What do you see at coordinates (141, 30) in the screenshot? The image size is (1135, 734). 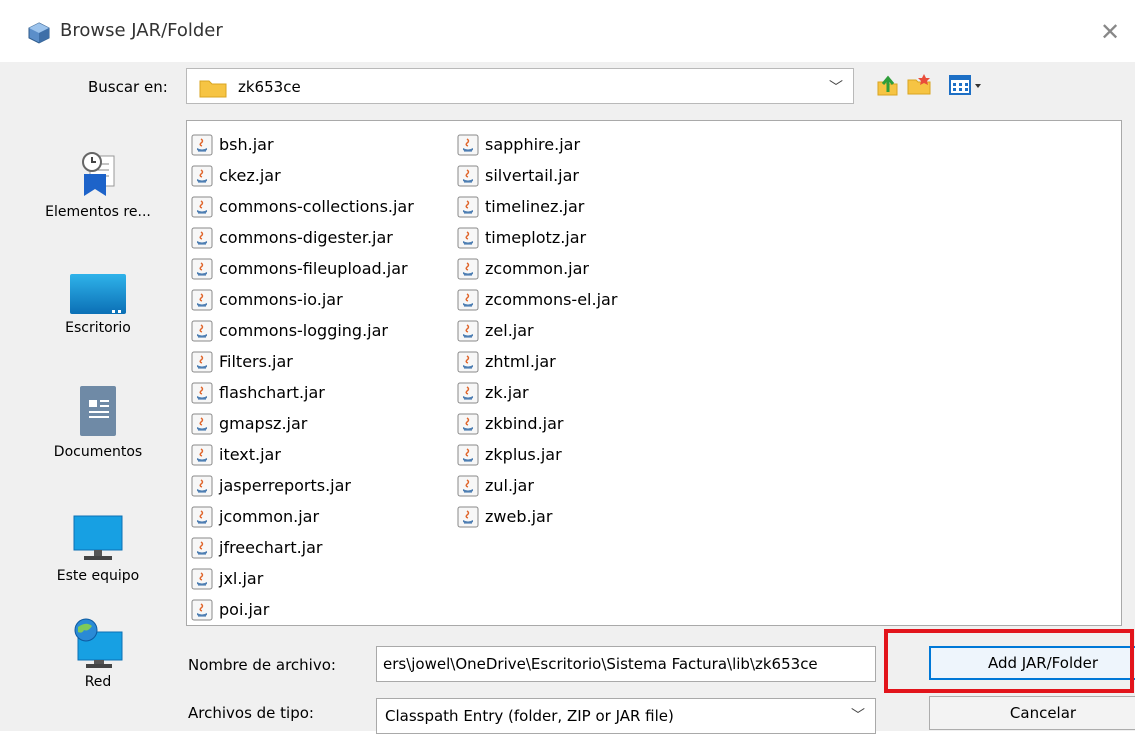 I see `window-title: Browse JAR/Folder` at bounding box center [141, 30].